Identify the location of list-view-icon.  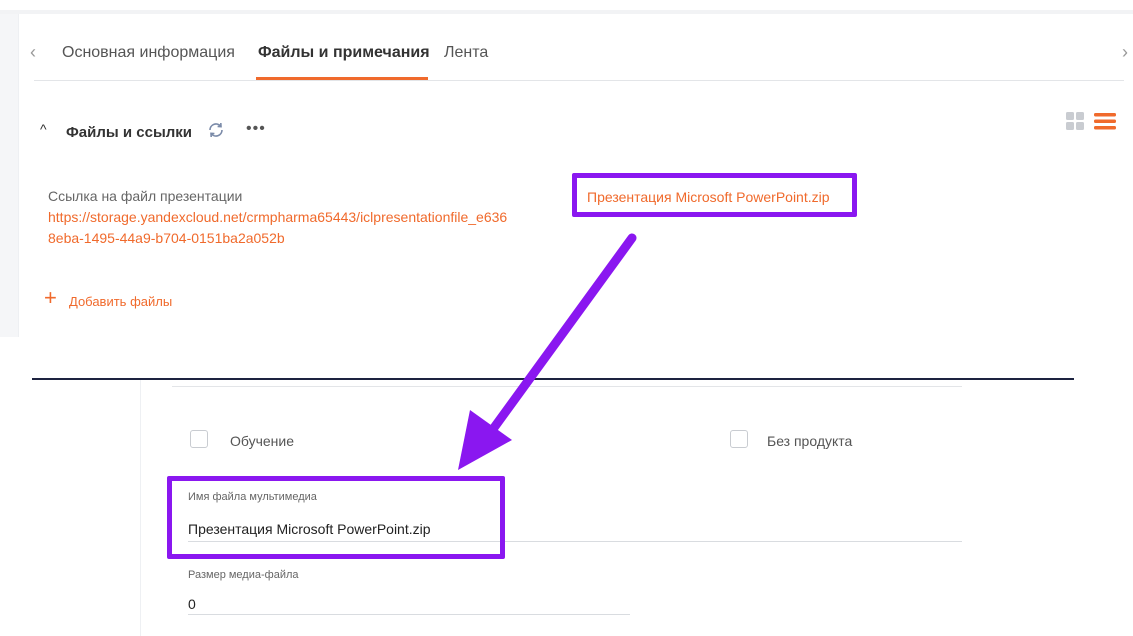
(1105, 121).